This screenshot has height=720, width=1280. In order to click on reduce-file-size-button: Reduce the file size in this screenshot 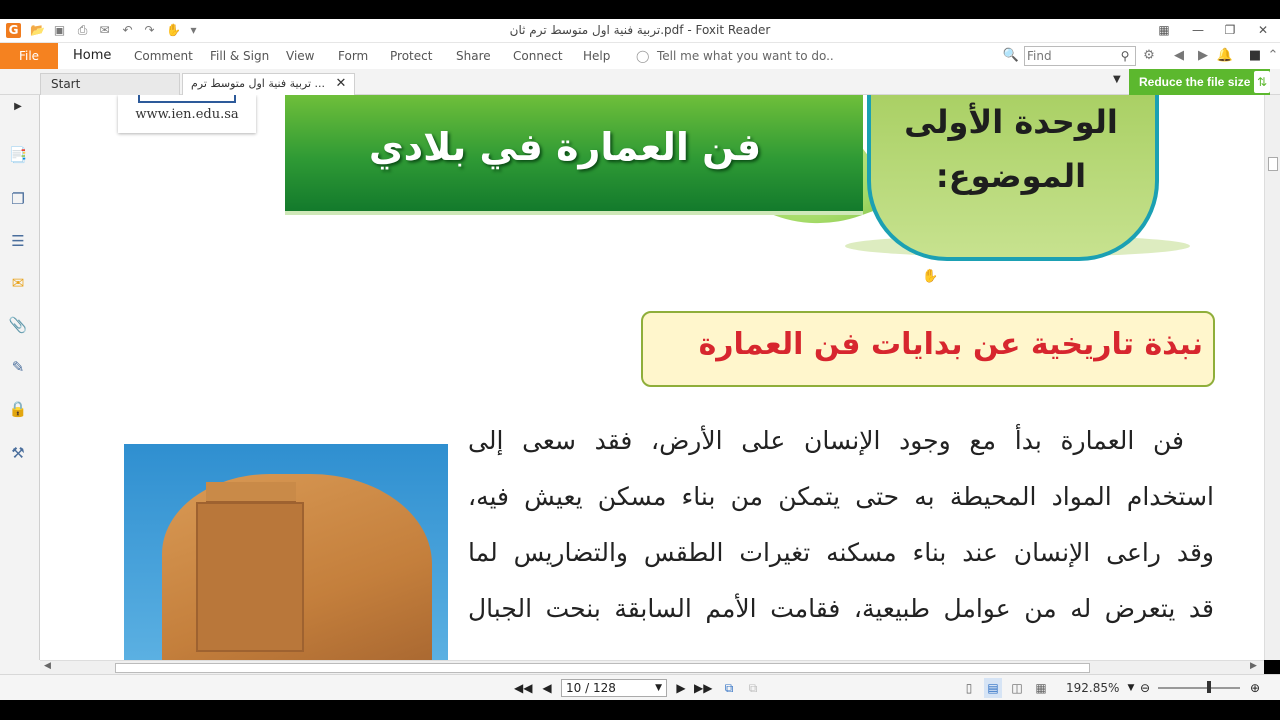, I will do `click(1199, 82)`.